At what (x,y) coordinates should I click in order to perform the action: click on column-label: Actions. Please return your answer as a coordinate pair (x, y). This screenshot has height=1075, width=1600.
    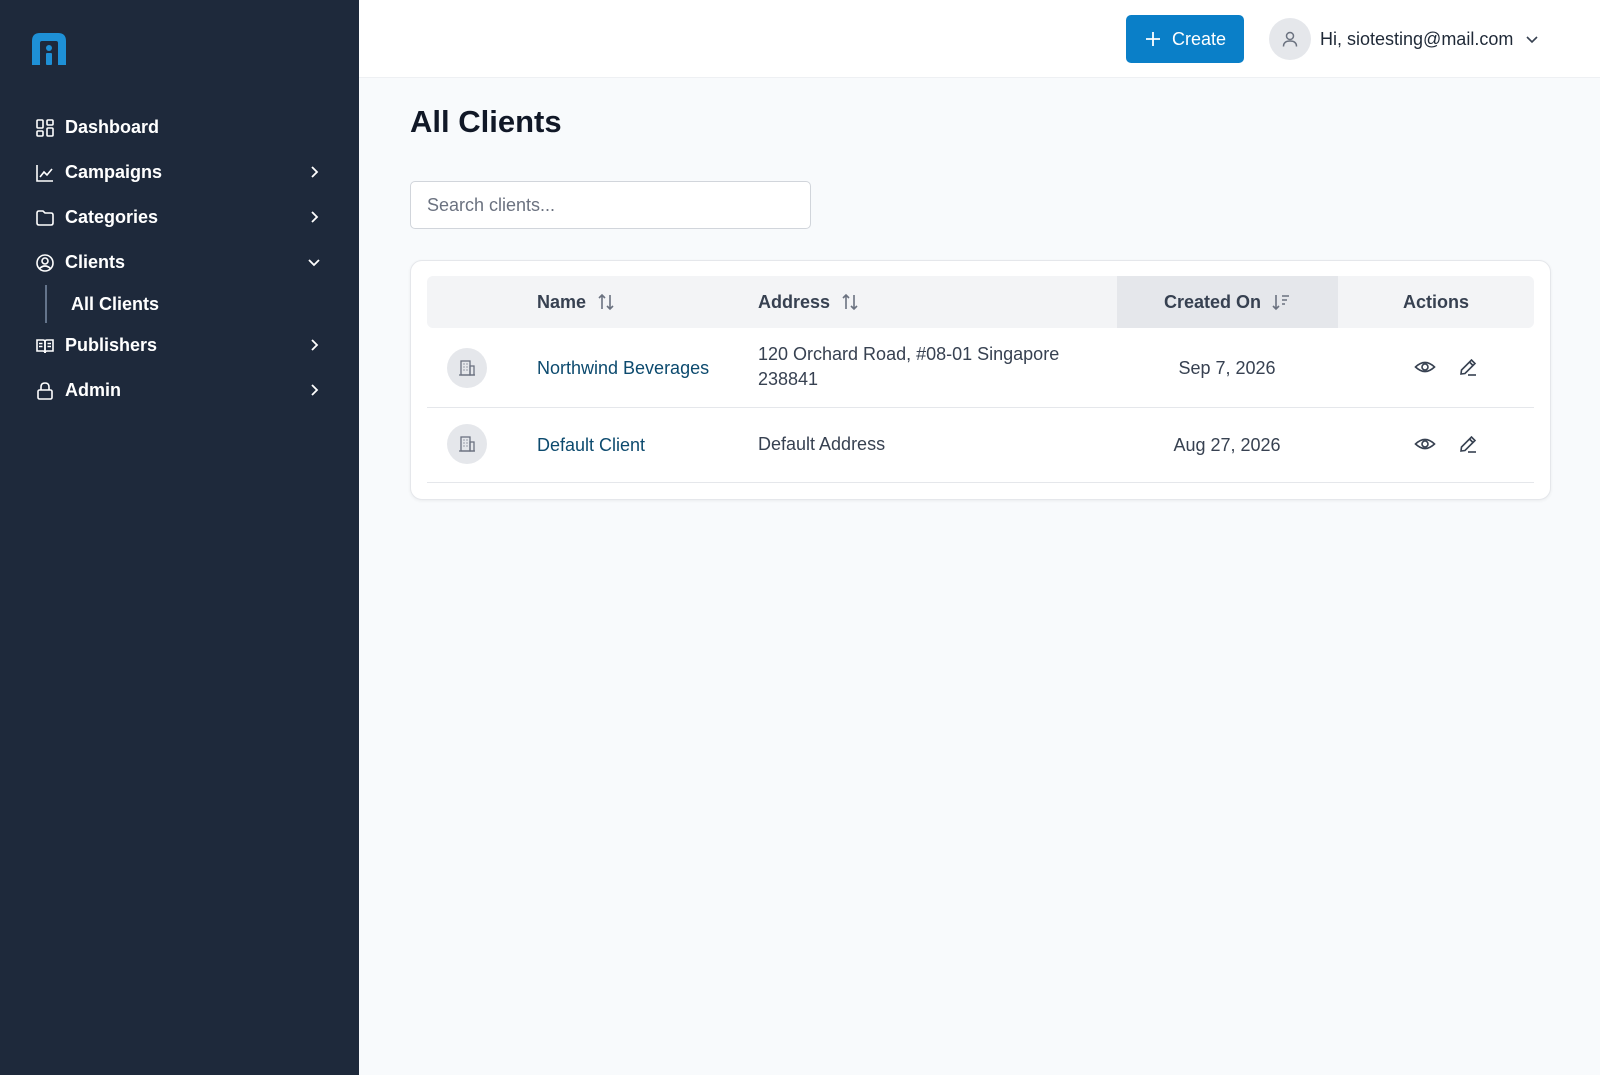
    Looking at the image, I should click on (1435, 301).